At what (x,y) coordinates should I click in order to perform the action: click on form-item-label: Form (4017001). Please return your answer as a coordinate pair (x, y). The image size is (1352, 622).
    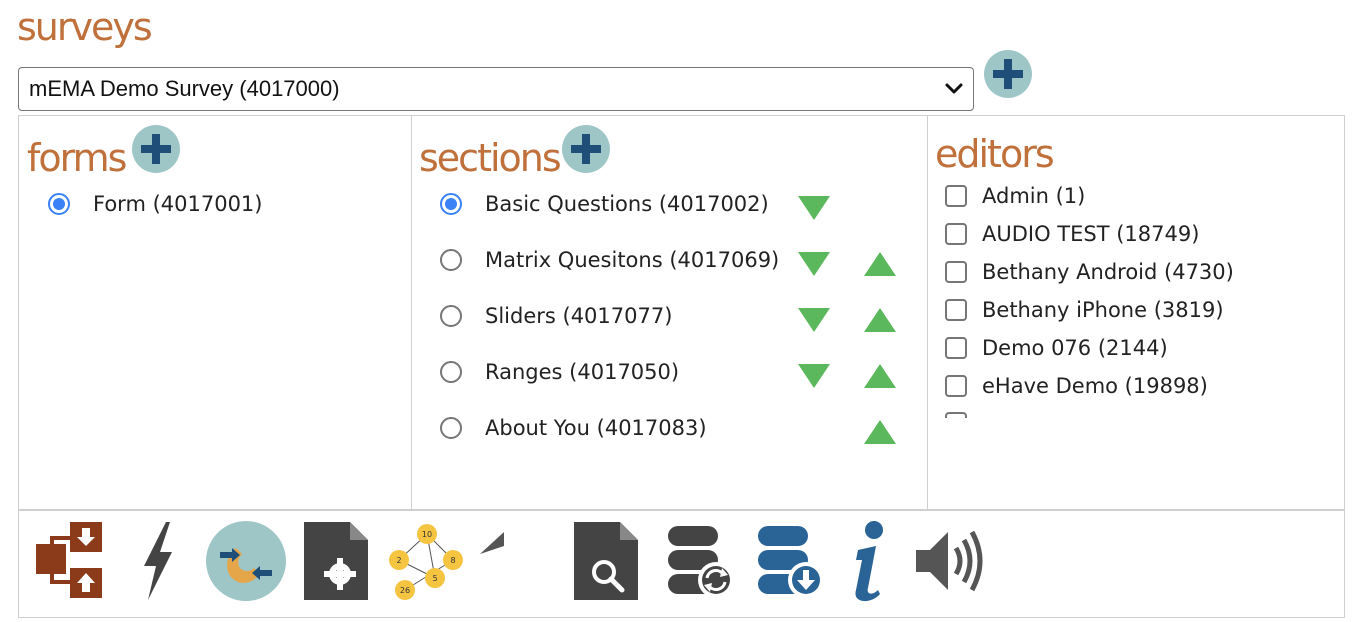
    Looking at the image, I should click on (178, 204).